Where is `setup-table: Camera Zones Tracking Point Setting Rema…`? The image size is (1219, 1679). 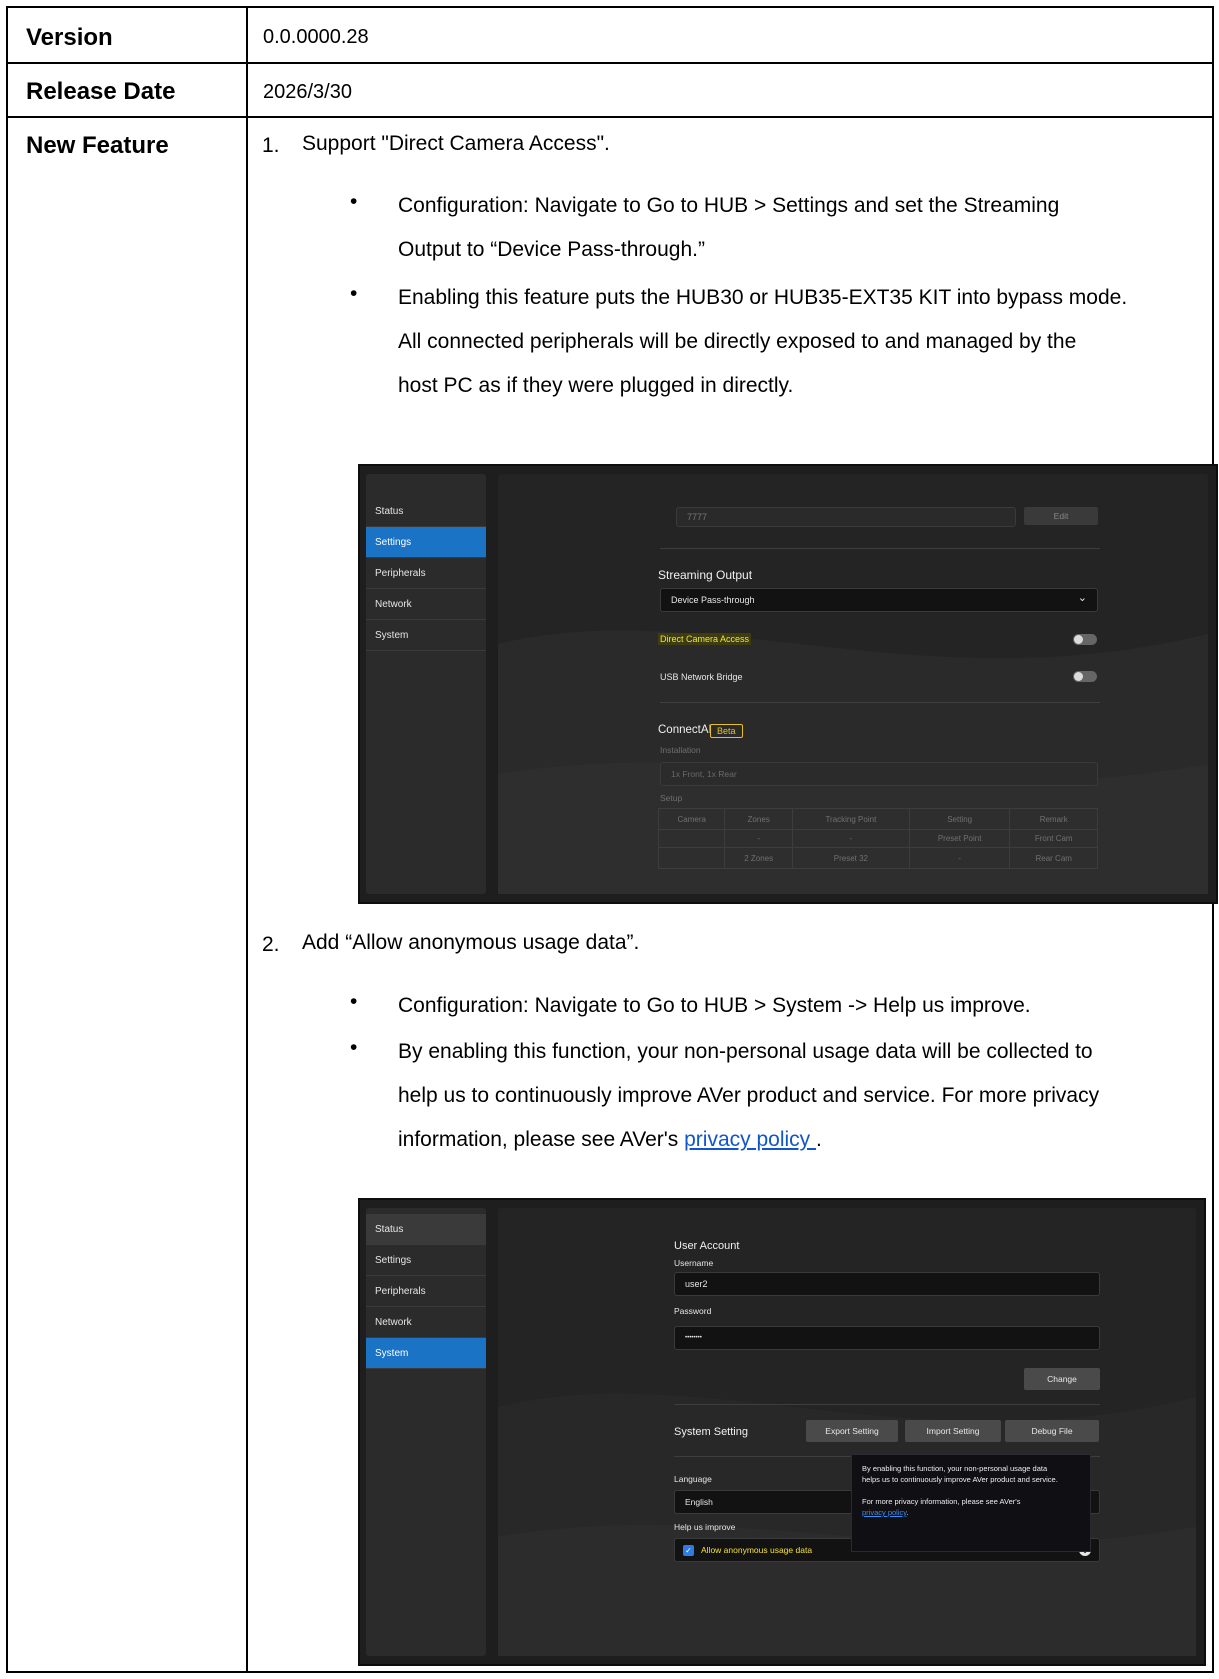 setup-table: Camera Zones Tracking Point Setting Rema… is located at coordinates (877, 838).